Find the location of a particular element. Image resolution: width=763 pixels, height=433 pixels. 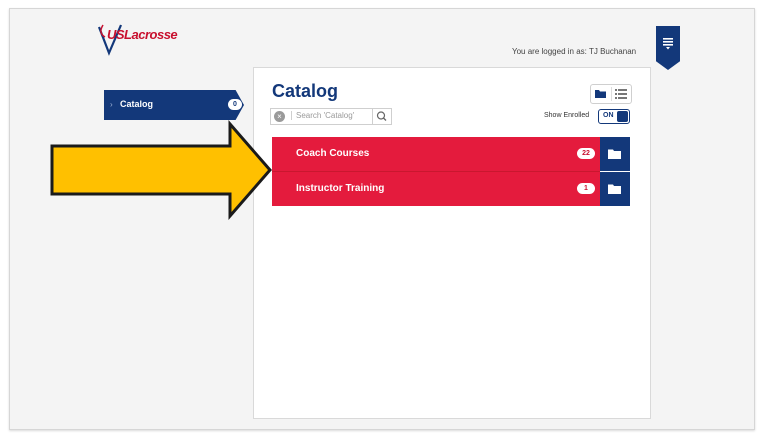

show-enrolled-label: Show Enrolled is located at coordinates (567, 115).